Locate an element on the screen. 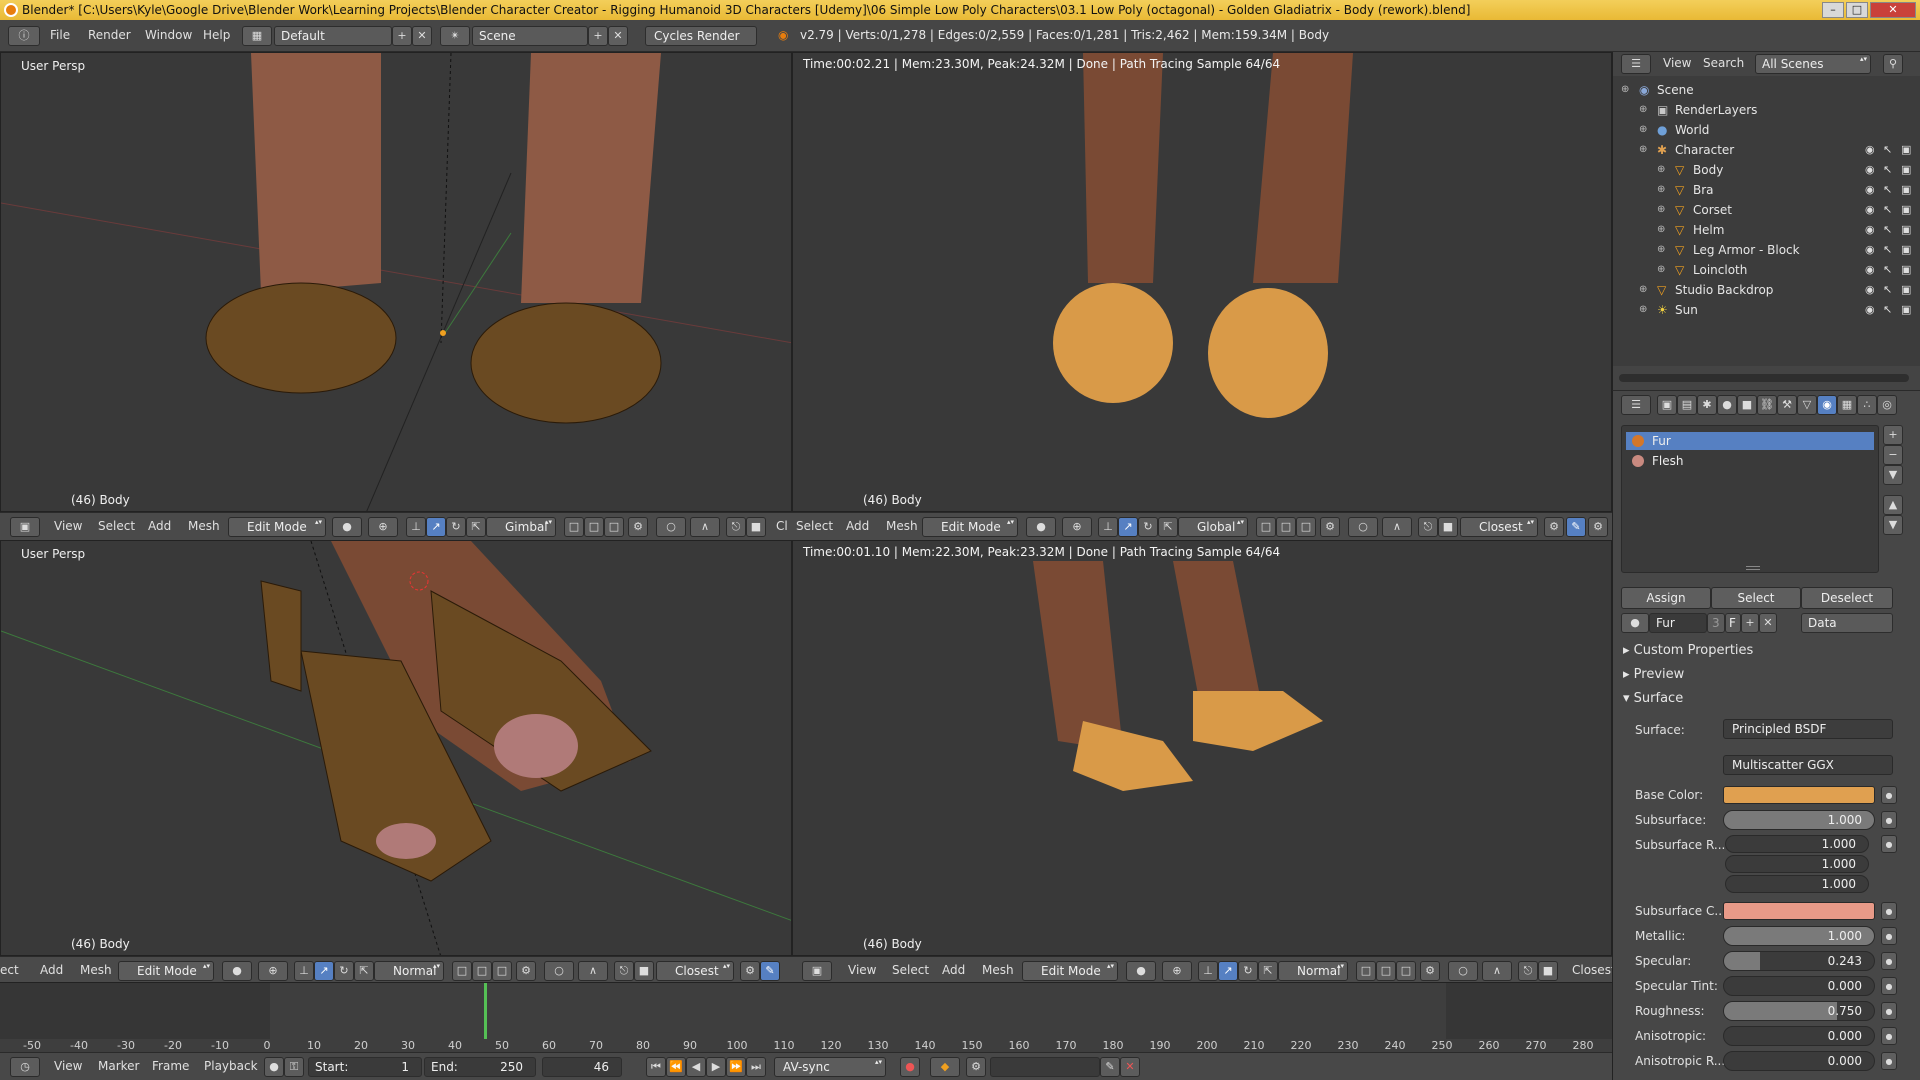  add-scene-icon: + is located at coordinates (598, 36).